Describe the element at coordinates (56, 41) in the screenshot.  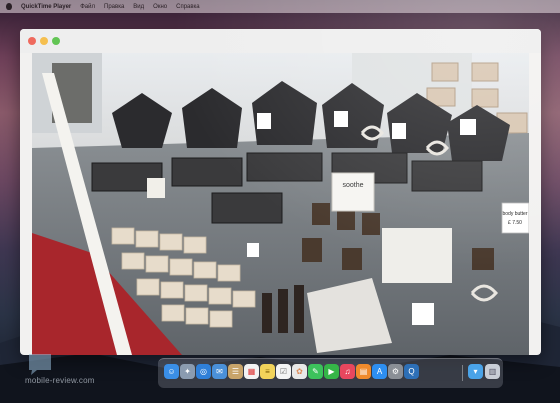
I see `zoom-button` at that location.